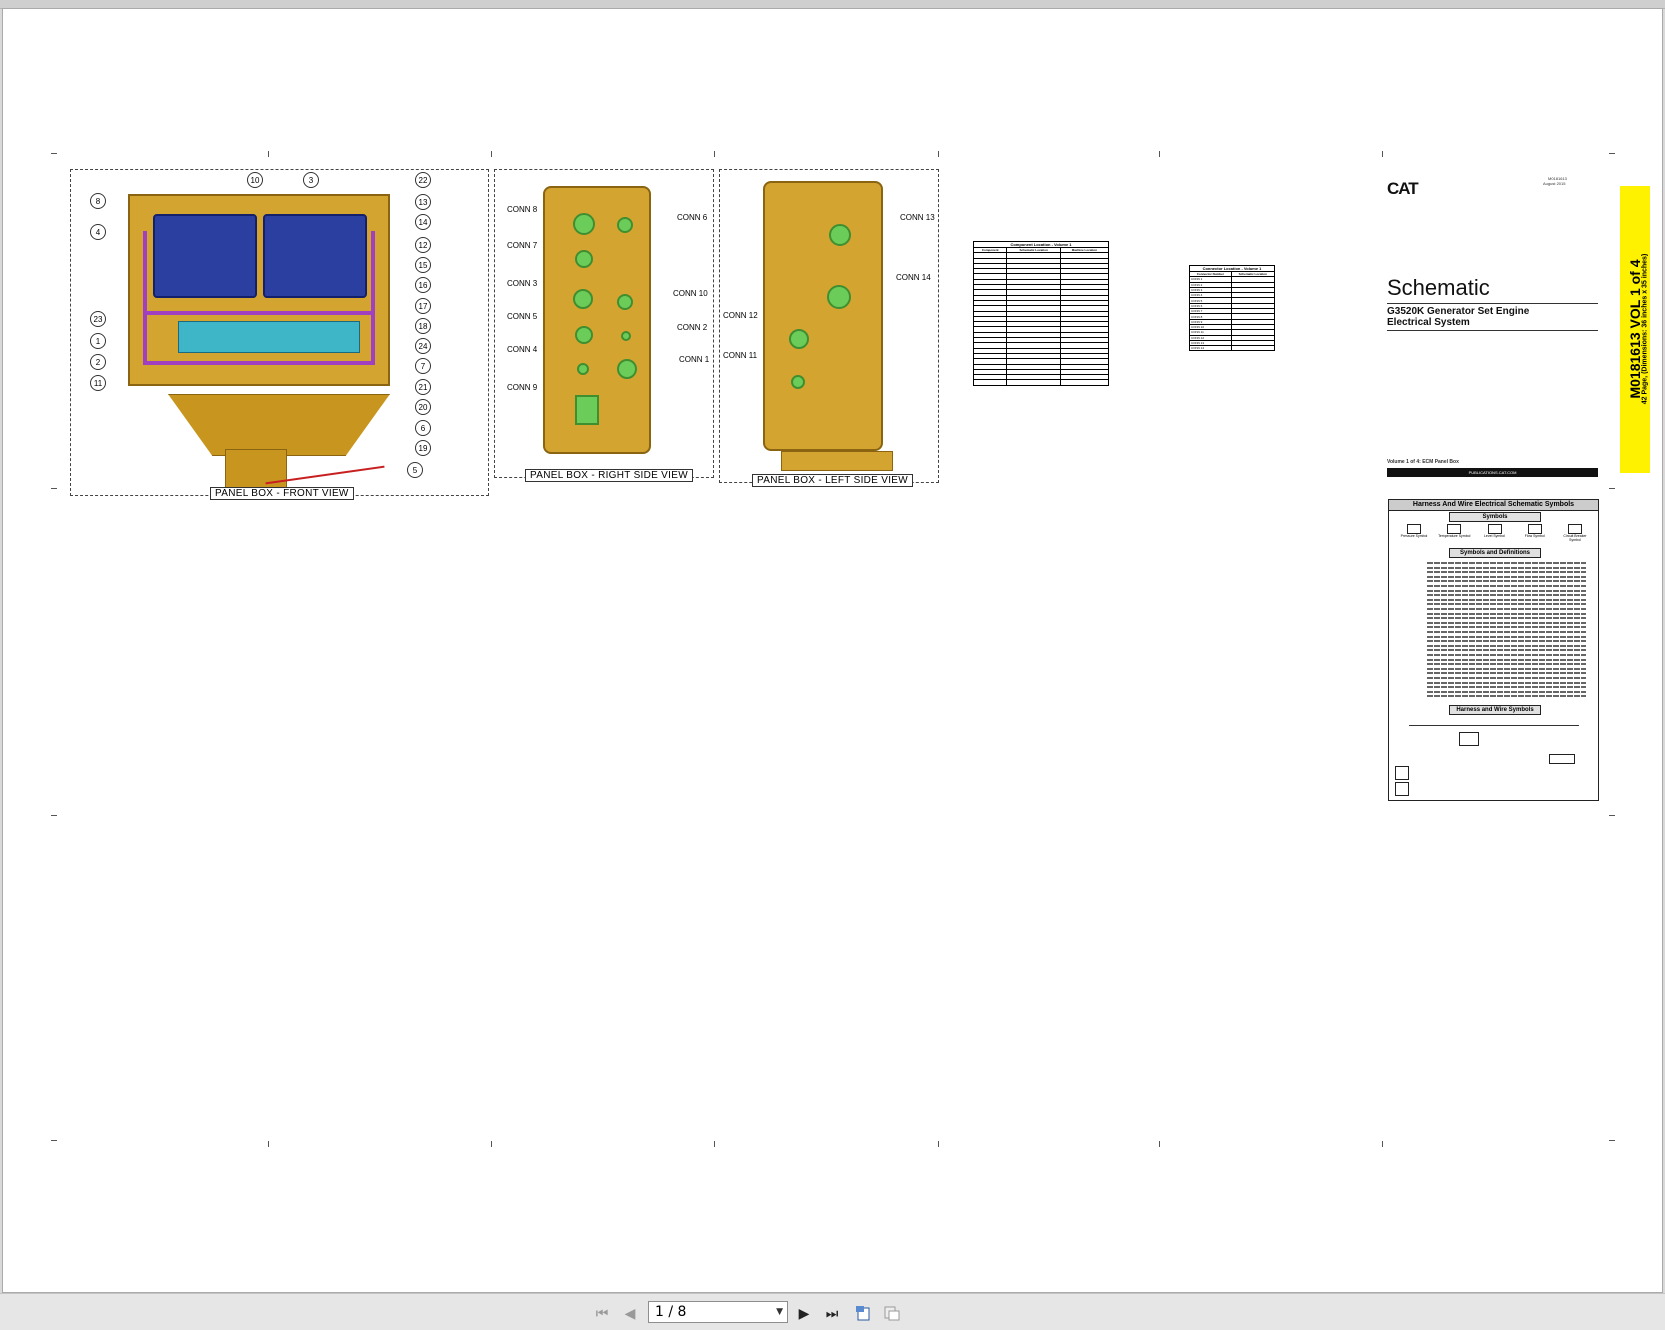  Describe the element at coordinates (892, 1313) in the screenshot. I see `fit-width-icon` at that location.